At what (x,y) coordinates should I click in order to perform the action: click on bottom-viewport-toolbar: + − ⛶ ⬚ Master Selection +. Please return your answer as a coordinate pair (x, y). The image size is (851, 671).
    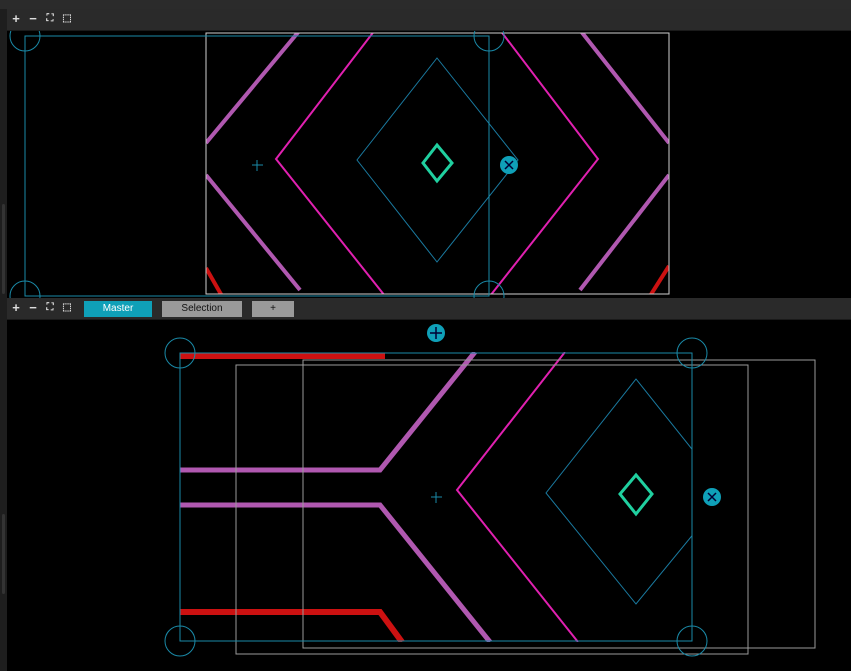
    Looking at the image, I should click on (429, 309).